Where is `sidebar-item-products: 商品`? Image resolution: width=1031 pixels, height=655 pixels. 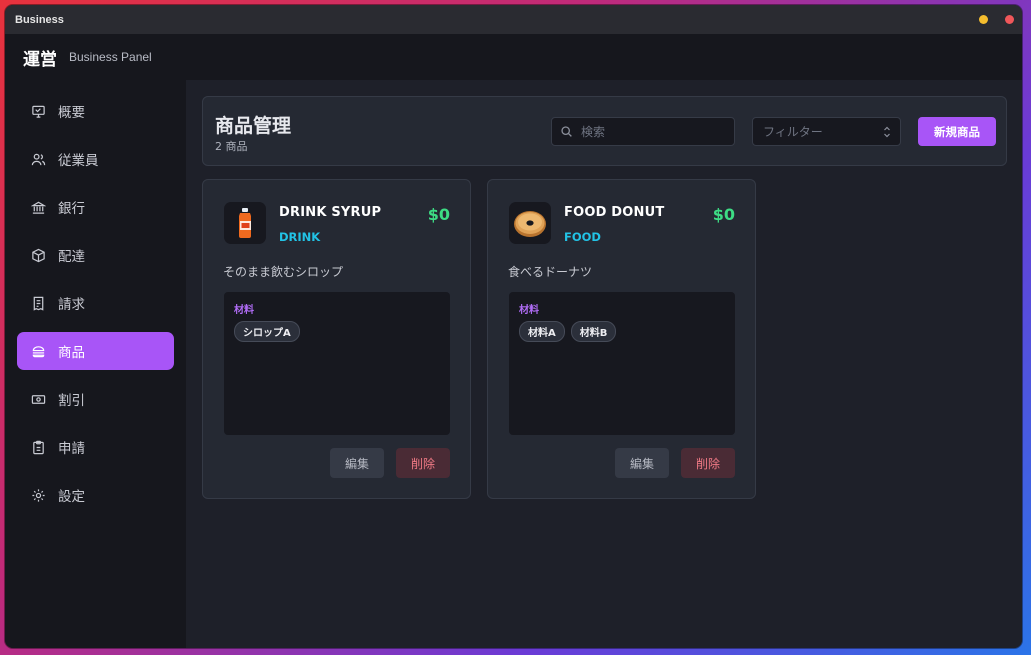
sidebar-item-products: 商品 is located at coordinates (95, 351).